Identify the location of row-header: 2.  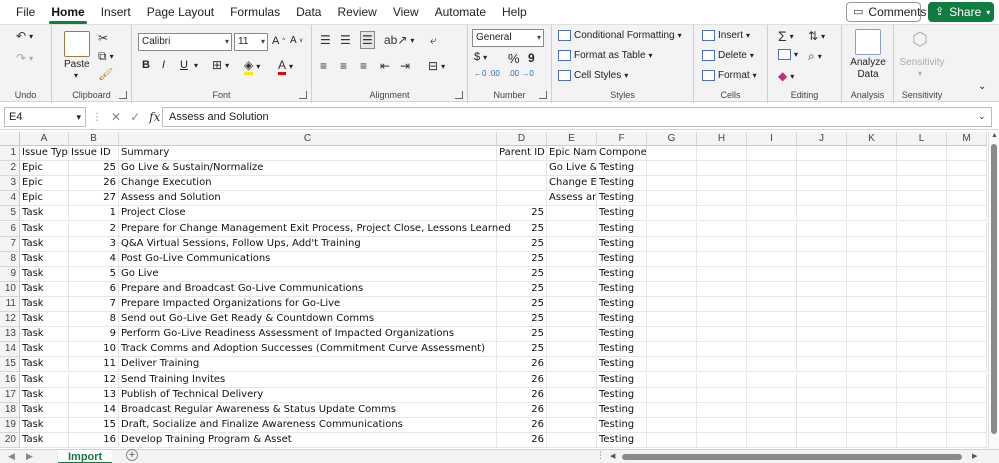
(10, 169).